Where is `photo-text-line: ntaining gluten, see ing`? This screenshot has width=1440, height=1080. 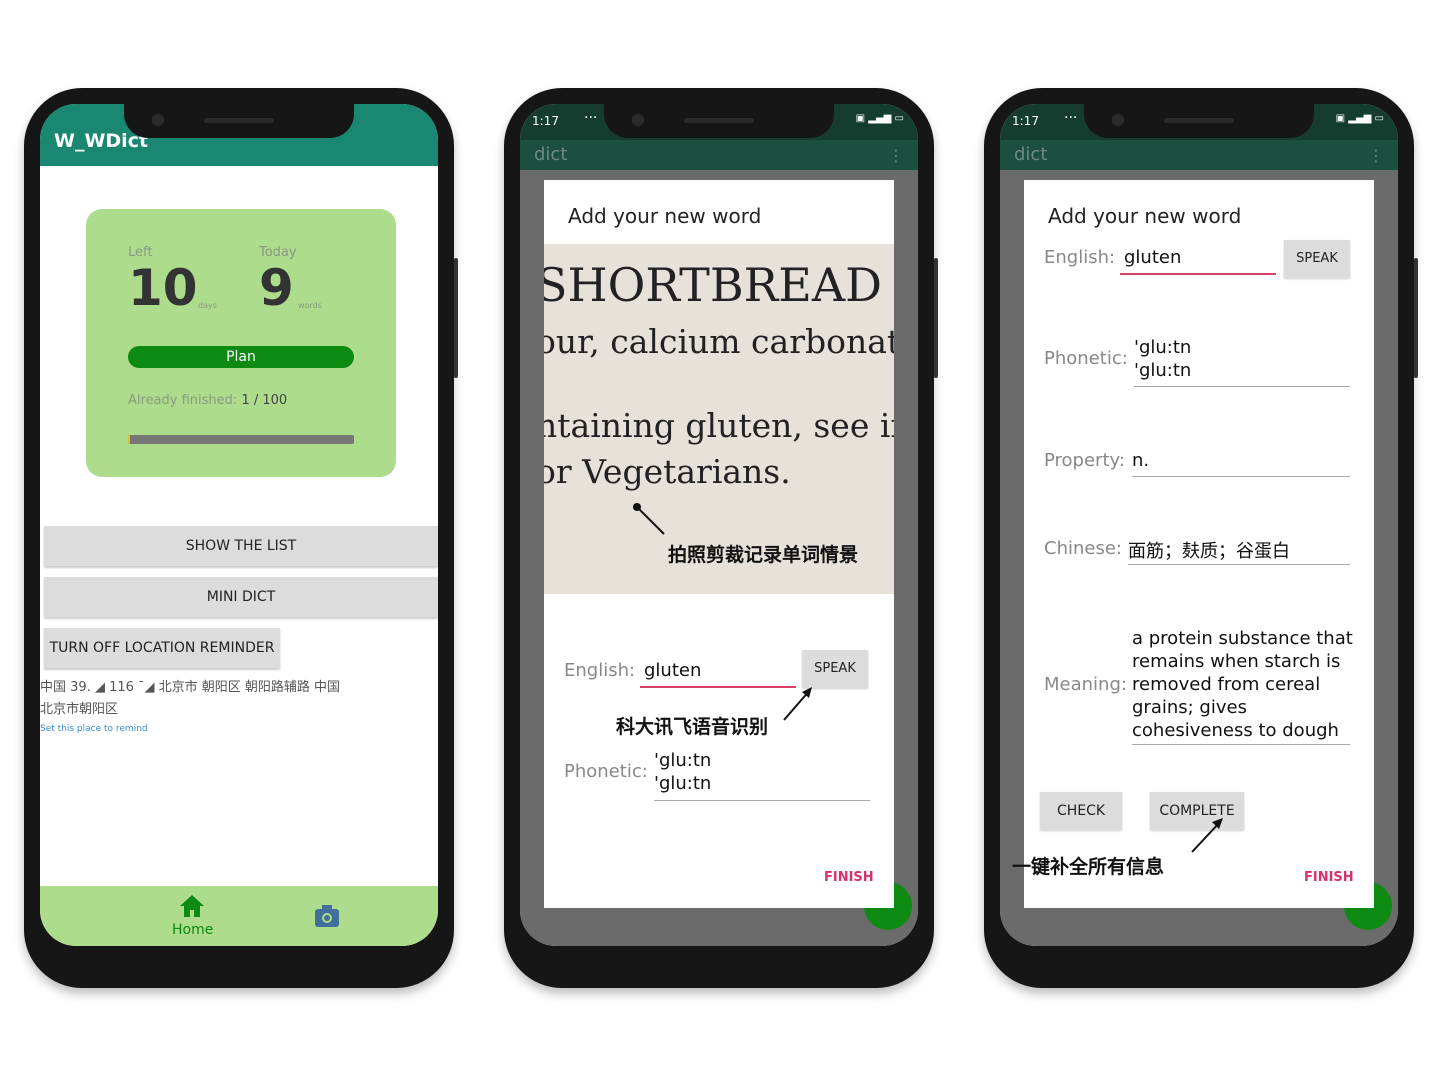 photo-text-line: ntaining gluten, see ing is located at coordinates (719, 425).